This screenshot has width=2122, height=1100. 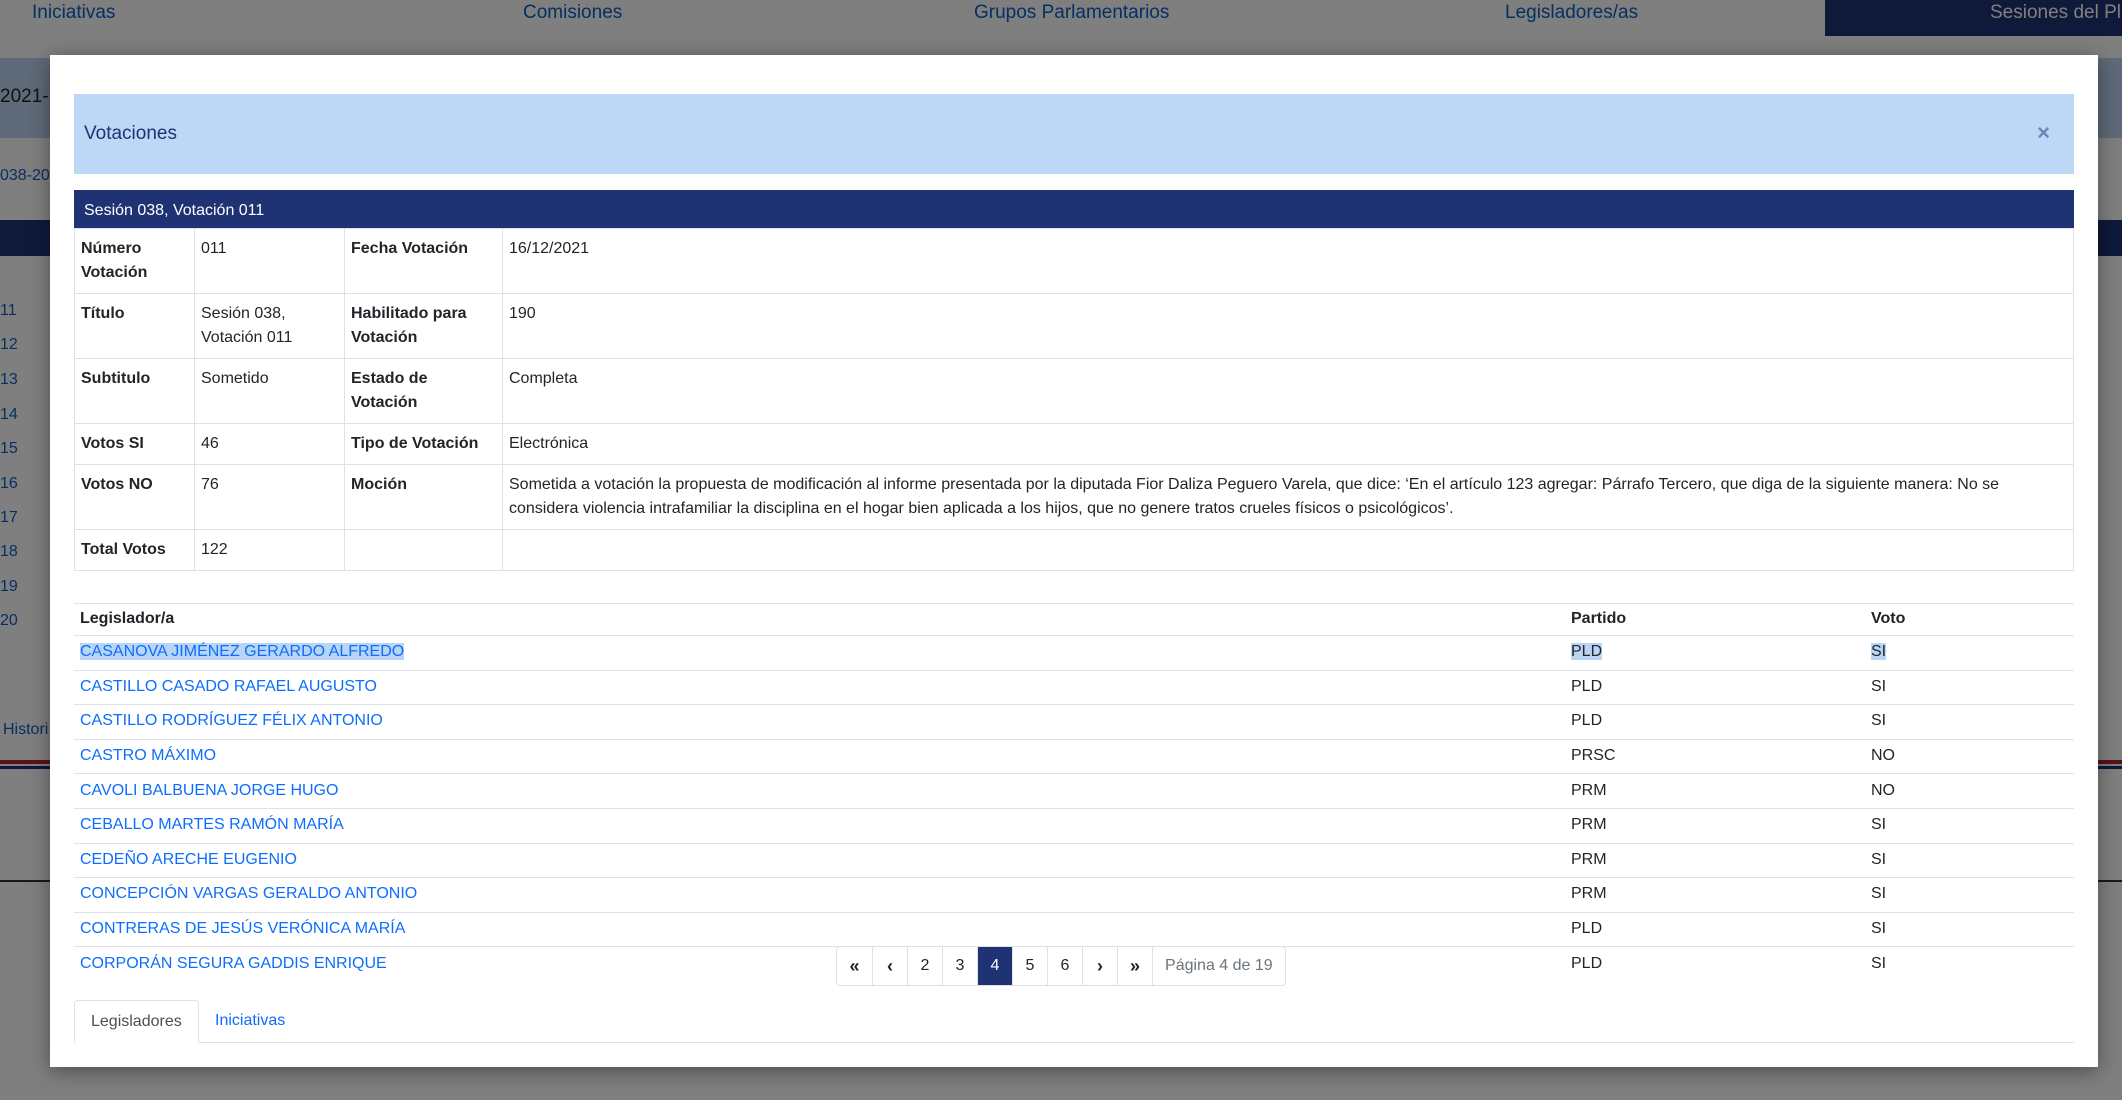 I want to click on table-row: CONCEPCIÓN VARGAS GERALDO ANTONIO PRM SI, so click(x=1074, y=895).